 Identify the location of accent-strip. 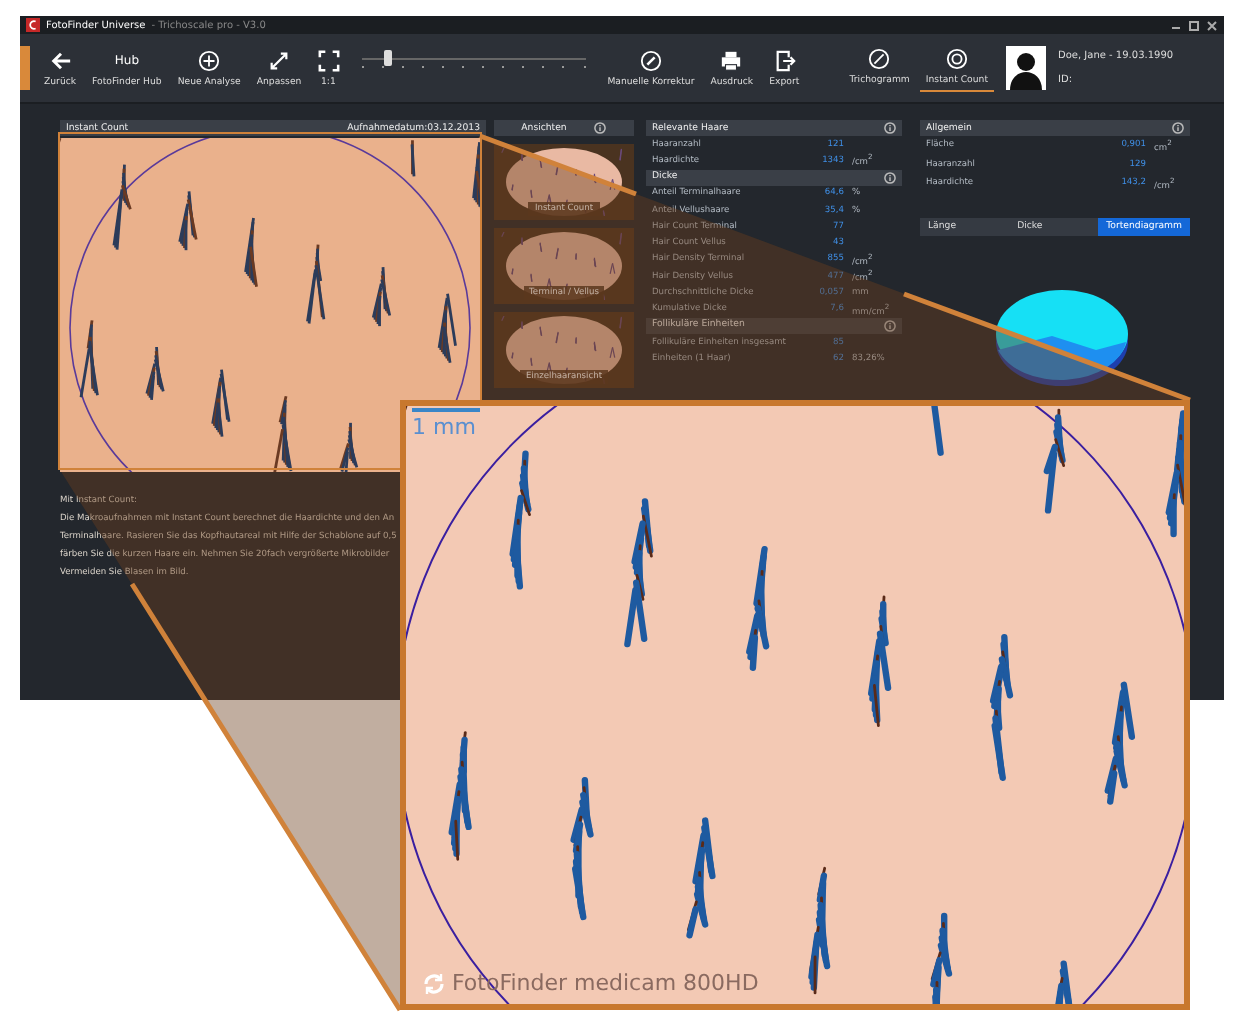
(25, 68).